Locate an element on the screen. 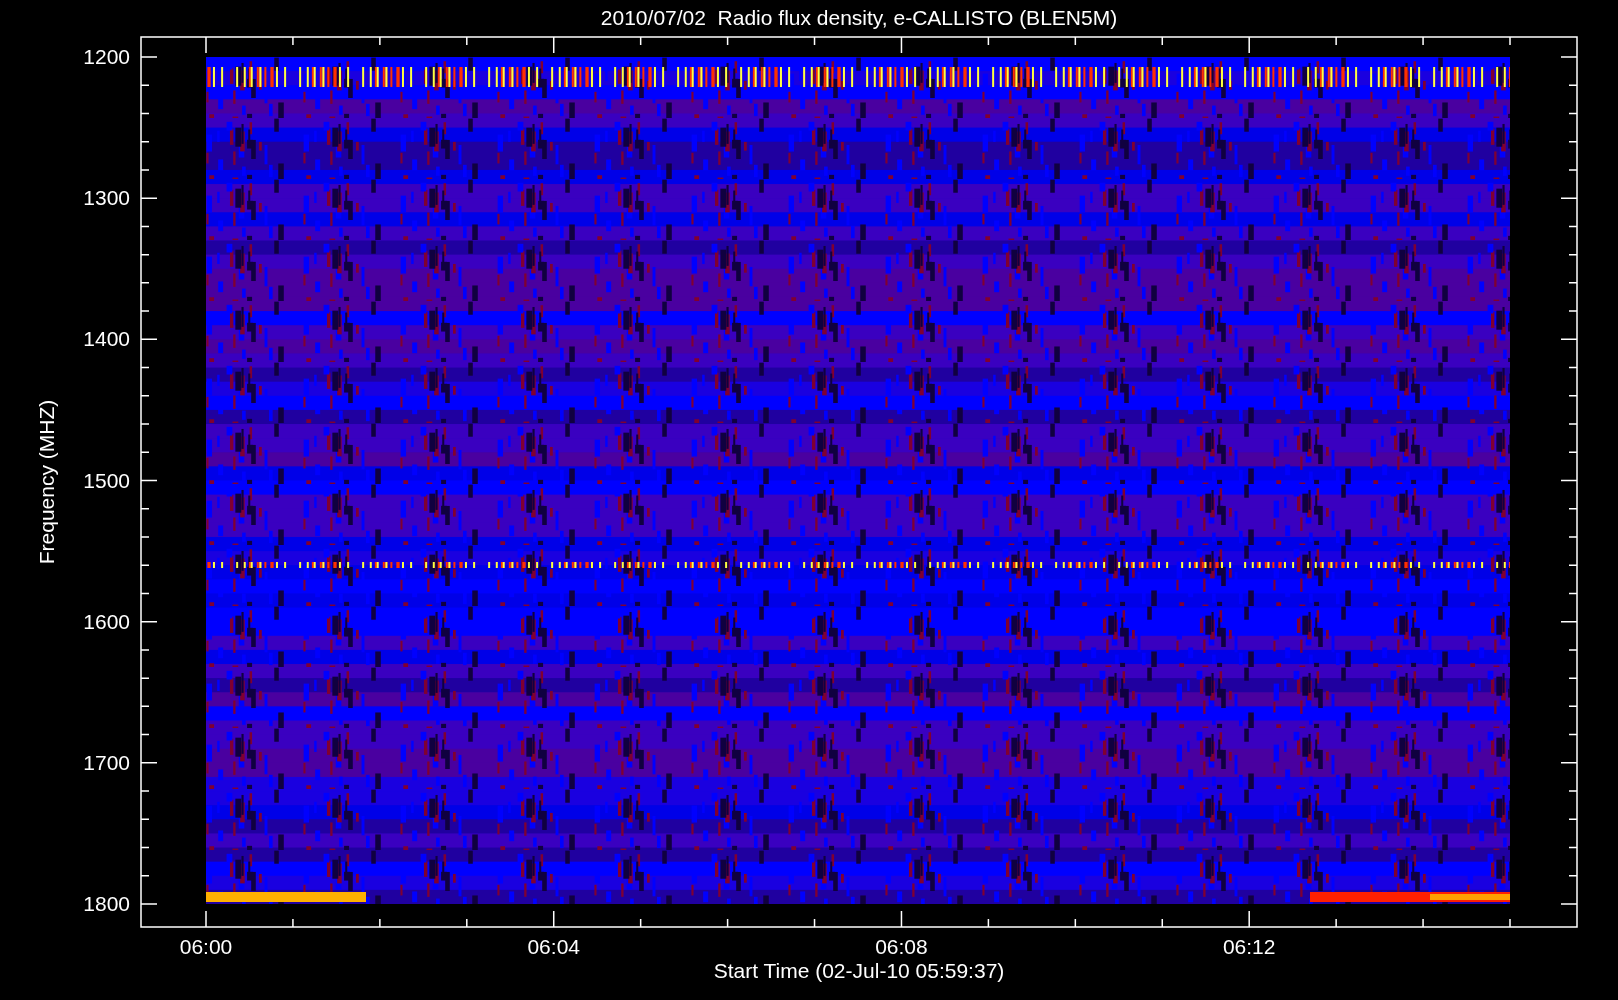 The image size is (1618, 1000). axis-tick-label: 06:00 is located at coordinates (206, 946).